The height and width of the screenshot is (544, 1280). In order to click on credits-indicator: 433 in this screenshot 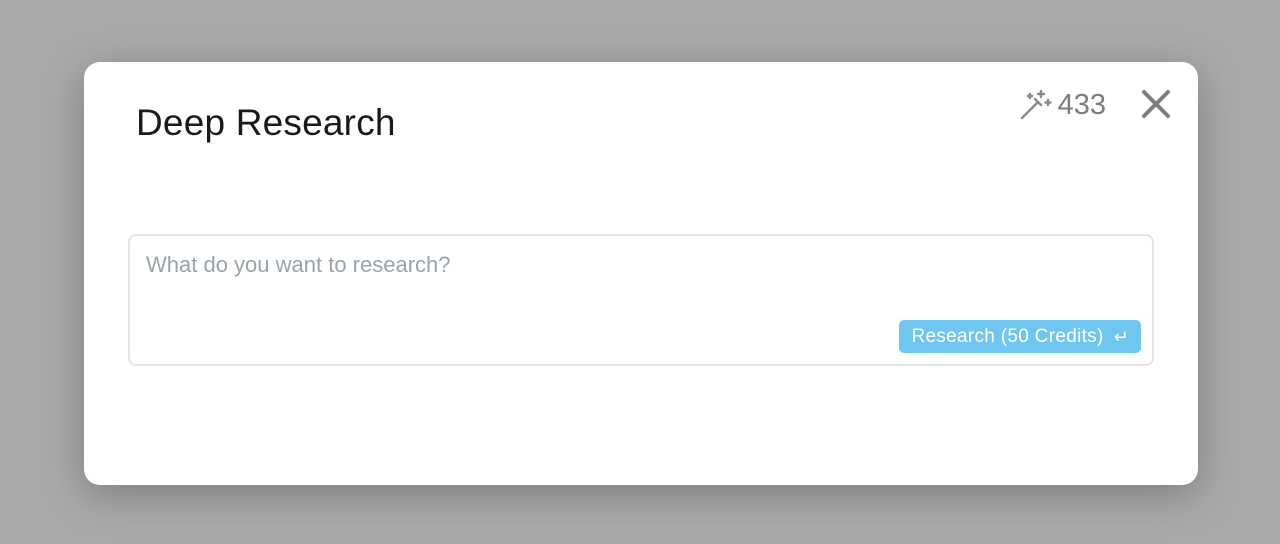, I will do `click(1062, 105)`.